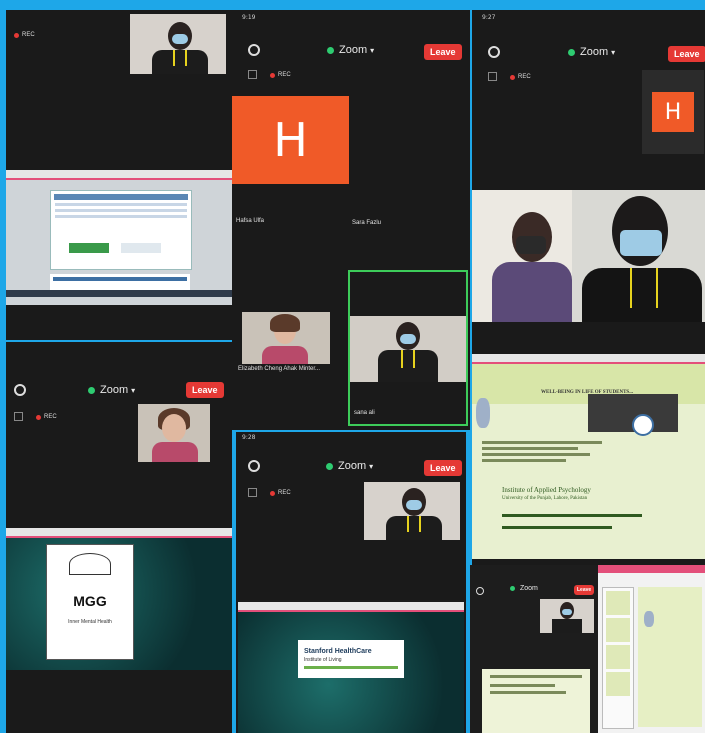  What do you see at coordinates (588, 256) in the screenshot?
I see `main-video-two-participants` at bounding box center [588, 256].